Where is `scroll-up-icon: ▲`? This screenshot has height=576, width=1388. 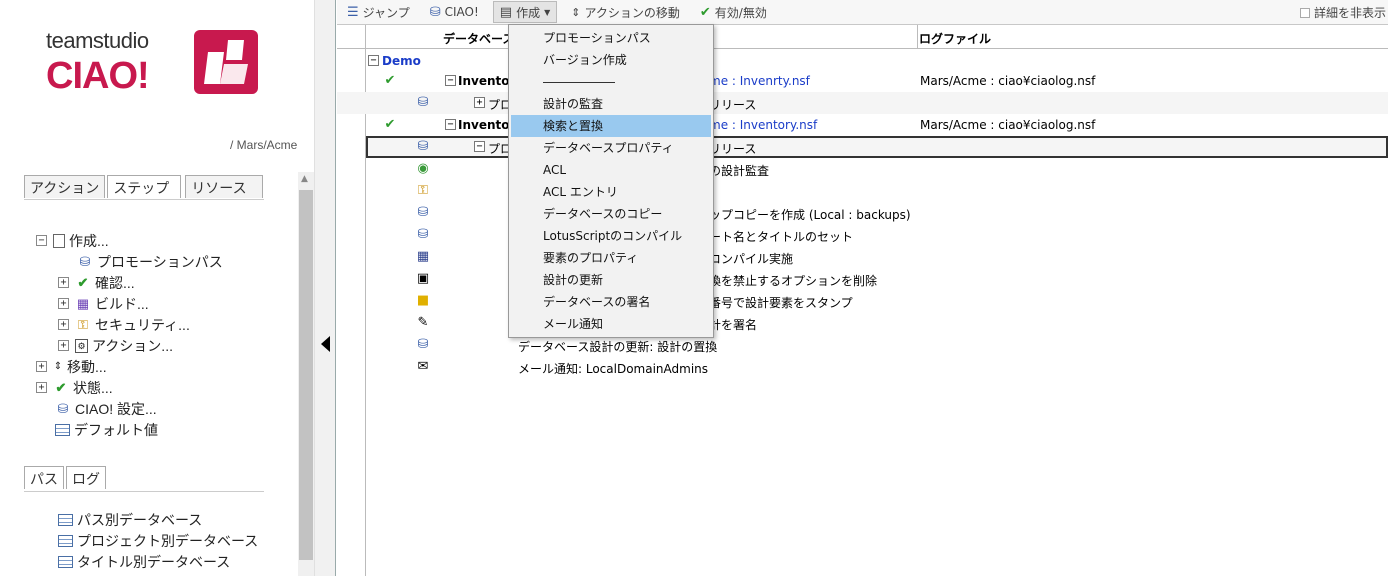
scroll-up-icon: ▲ is located at coordinates (304, 179).